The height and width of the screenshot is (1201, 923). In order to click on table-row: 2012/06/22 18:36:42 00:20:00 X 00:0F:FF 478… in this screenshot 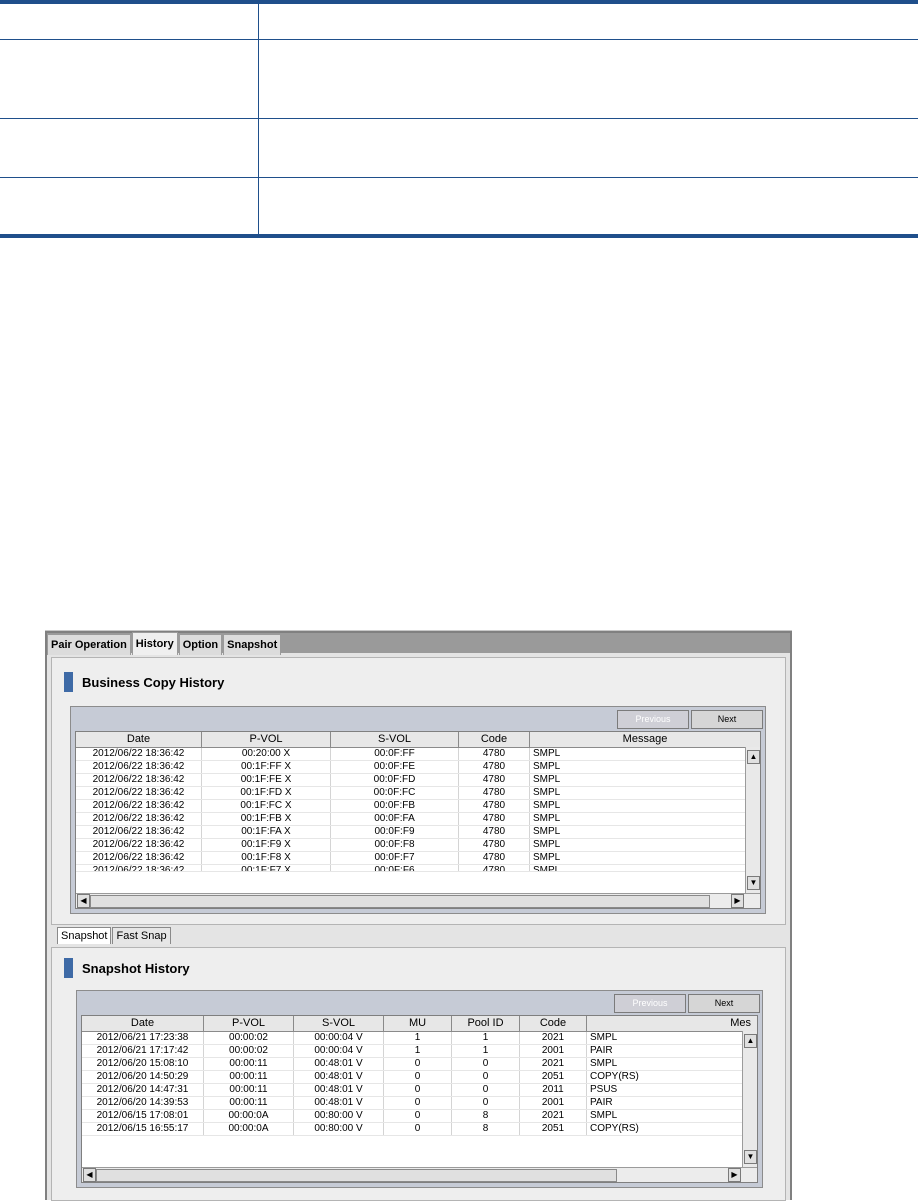, I will do `click(410, 754)`.